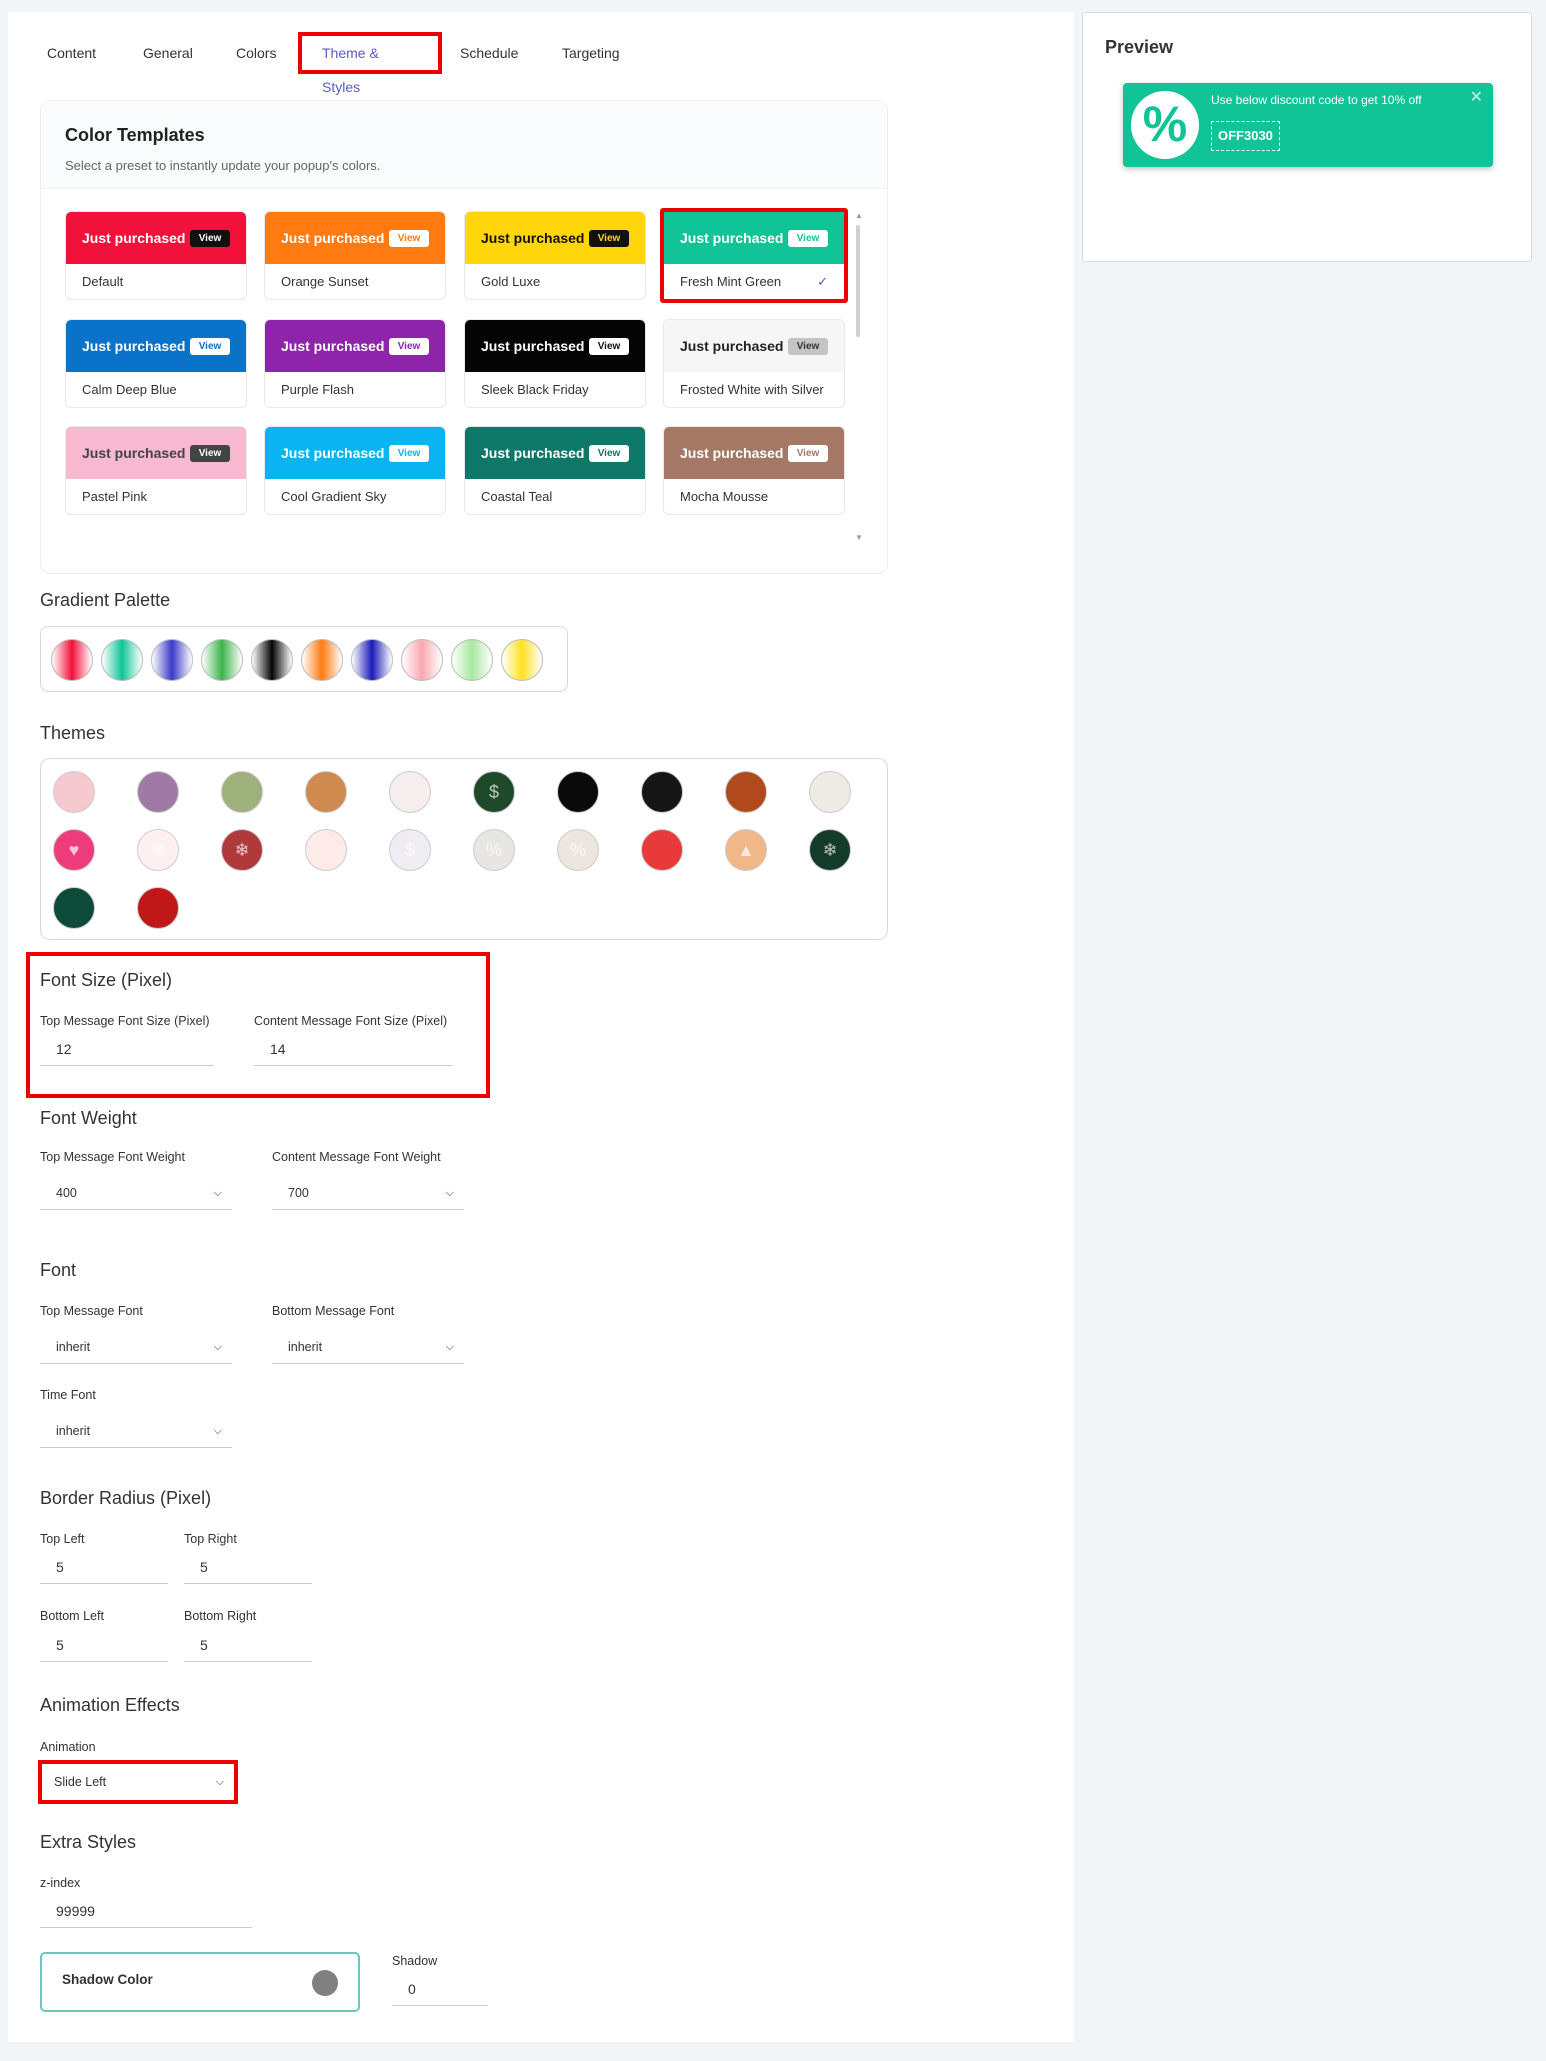 The height and width of the screenshot is (2061, 1546). I want to click on template-scrollbar, so click(858, 281).